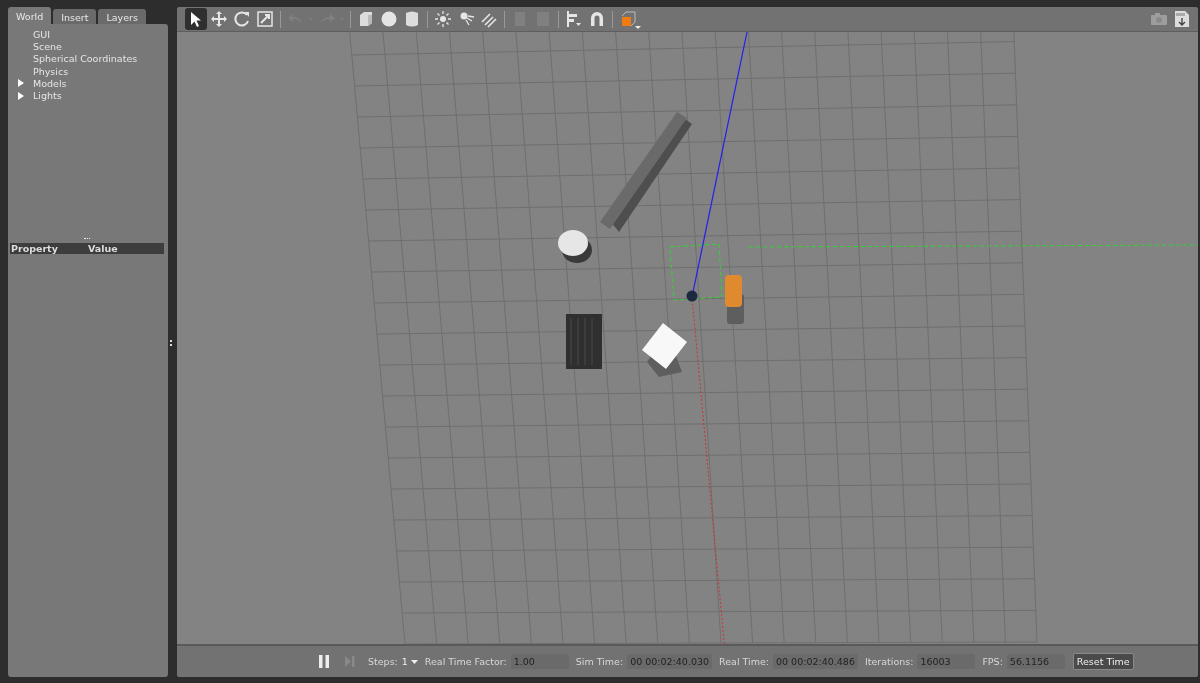  I want to click on column-header: Value, so click(103, 248).